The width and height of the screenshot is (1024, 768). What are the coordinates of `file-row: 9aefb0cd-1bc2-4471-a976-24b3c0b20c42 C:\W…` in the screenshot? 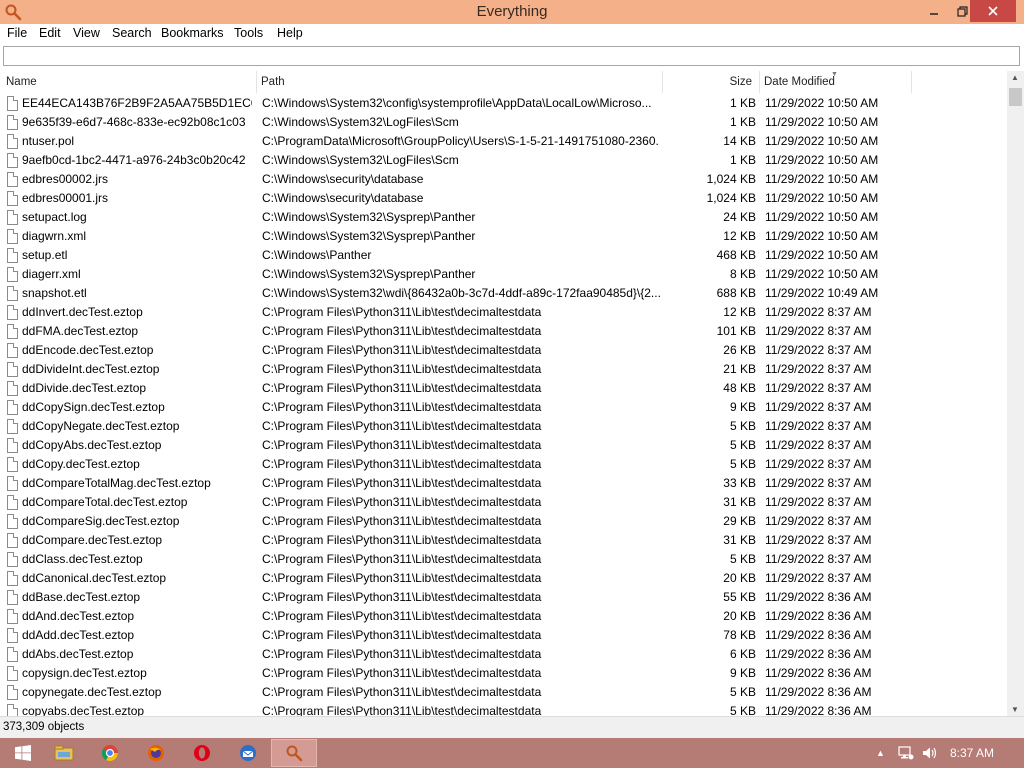 It's located at (503, 160).